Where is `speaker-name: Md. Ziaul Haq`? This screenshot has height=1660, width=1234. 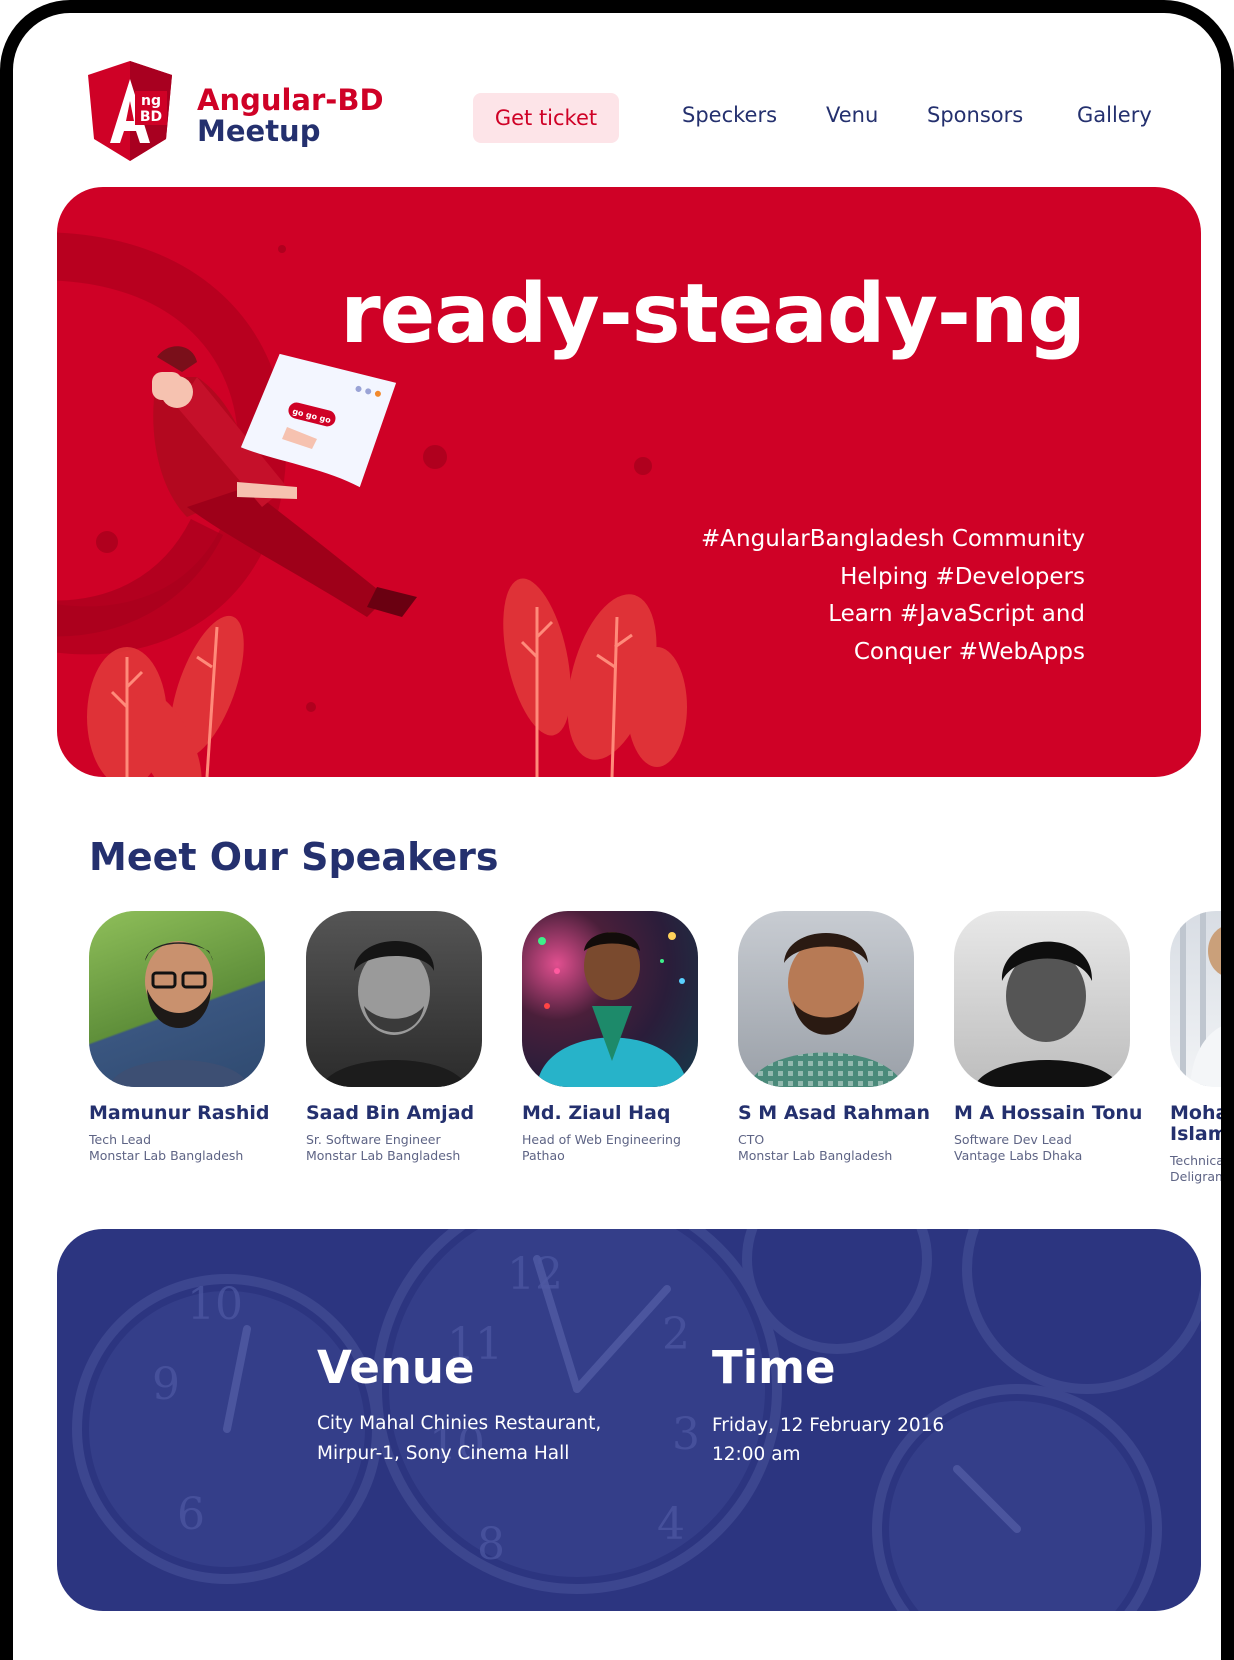 speaker-name: Md. Ziaul Haq is located at coordinates (596, 1113).